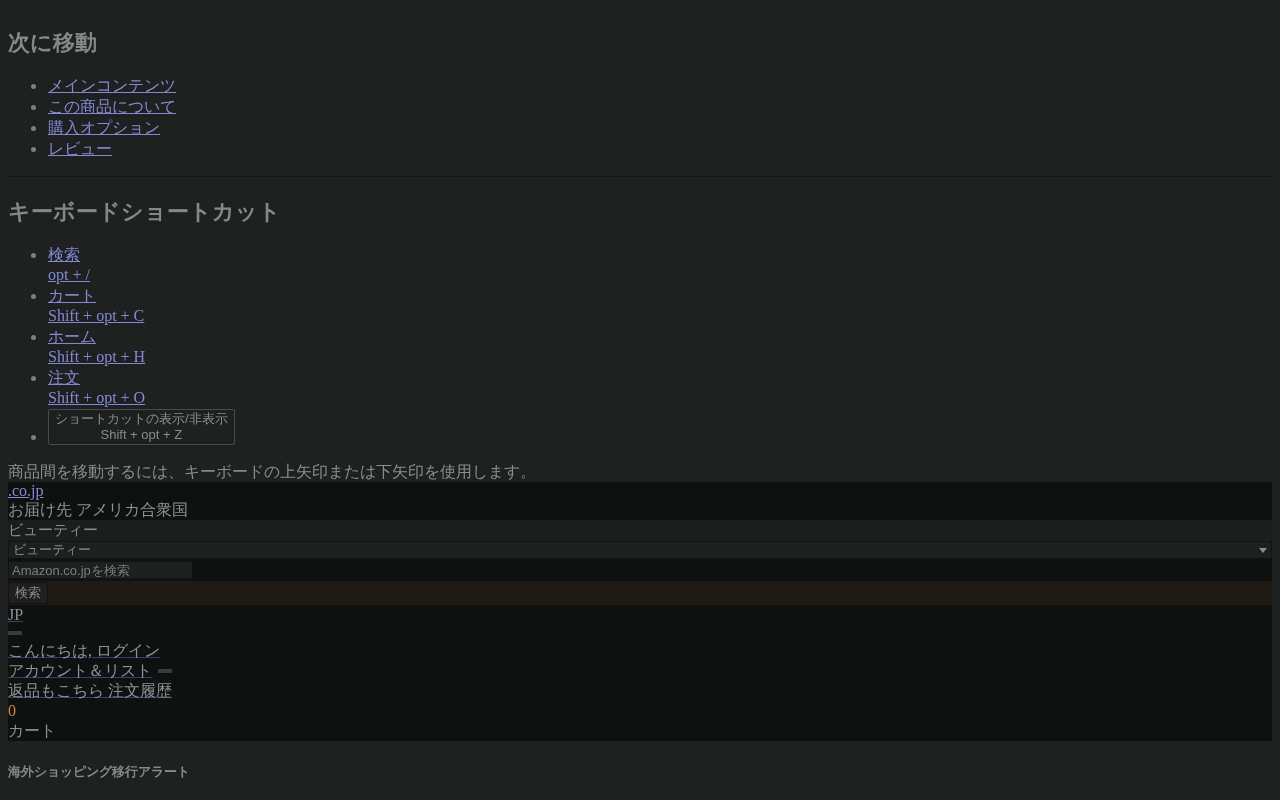  What do you see at coordinates (112, 107) in the screenshot?
I see `skip-link: この商品について` at bounding box center [112, 107].